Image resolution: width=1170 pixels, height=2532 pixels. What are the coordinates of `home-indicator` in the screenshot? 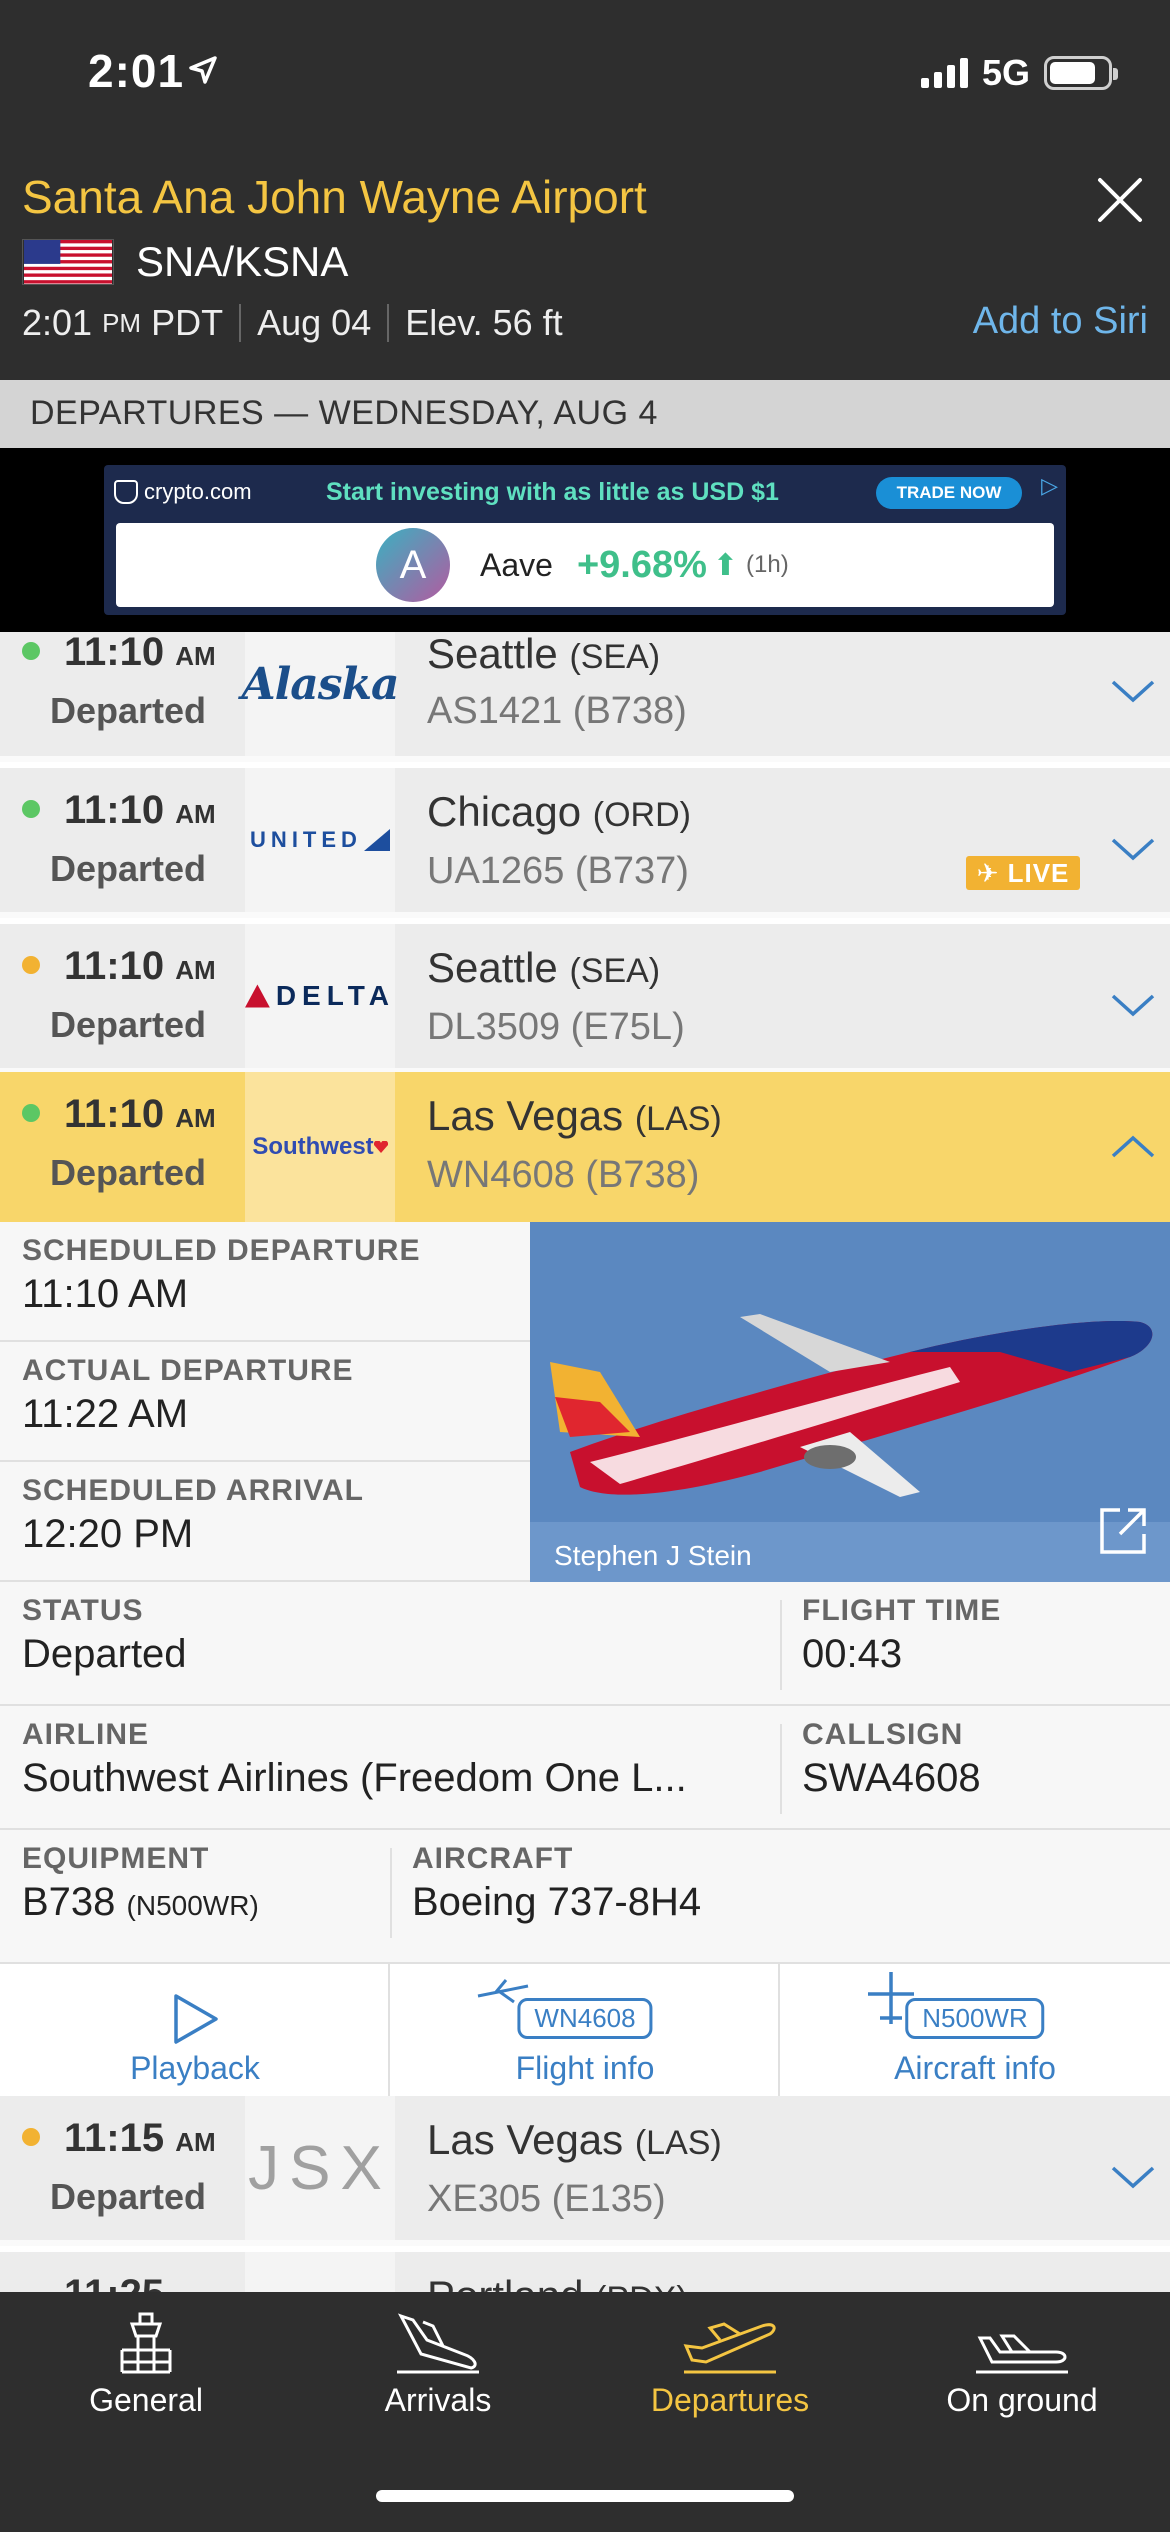 It's located at (585, 2496).